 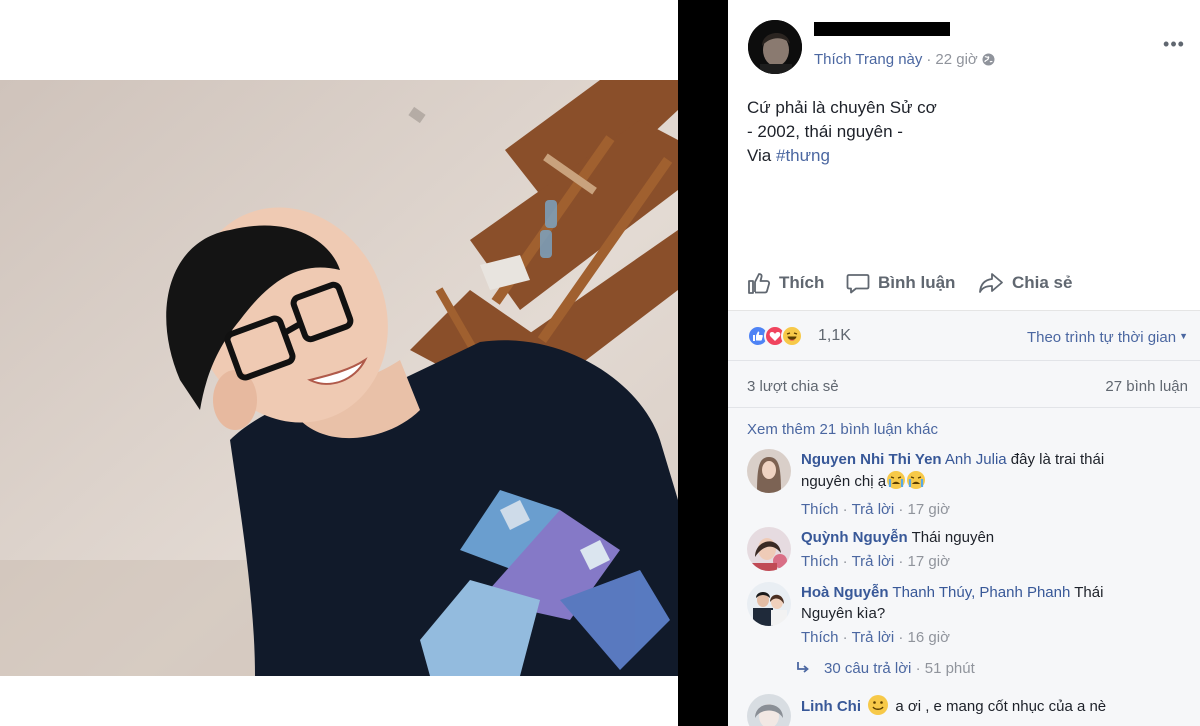 I want to click on photo-bottom-bar, so click(x=339, y=701).